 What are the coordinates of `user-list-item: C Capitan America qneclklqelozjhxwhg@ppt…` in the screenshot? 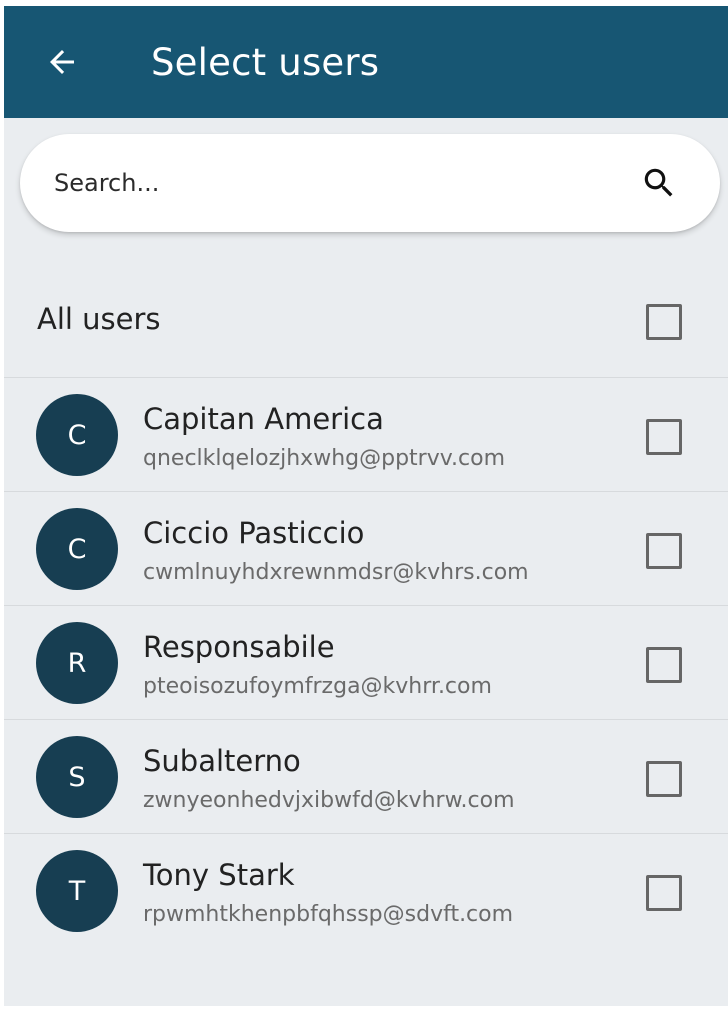 It's located at (366, 435).